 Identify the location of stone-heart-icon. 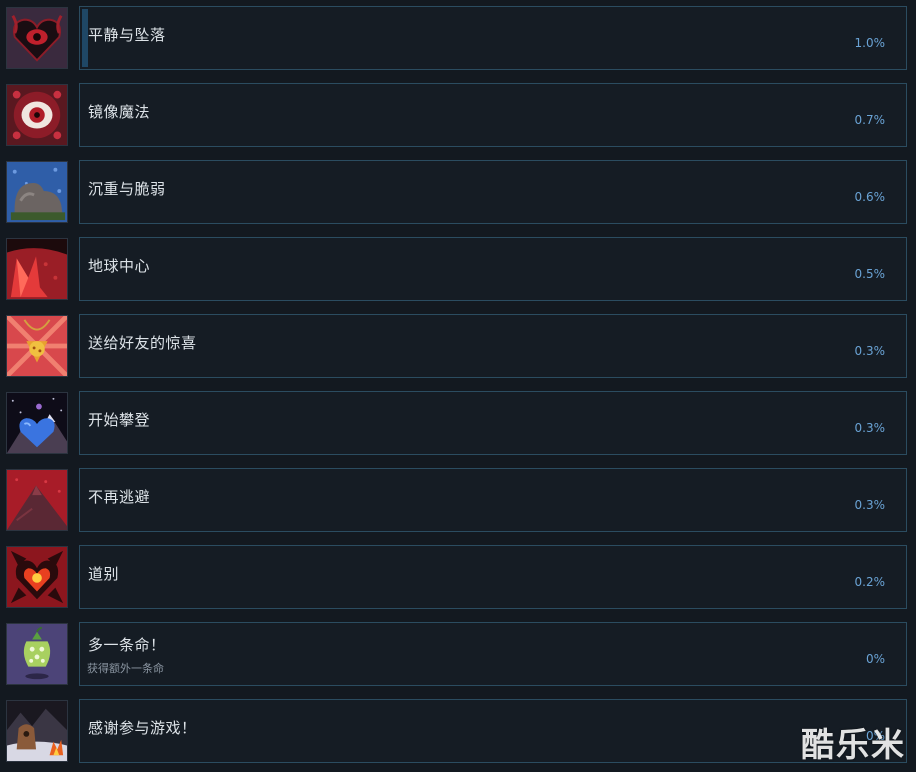
(37, 192).